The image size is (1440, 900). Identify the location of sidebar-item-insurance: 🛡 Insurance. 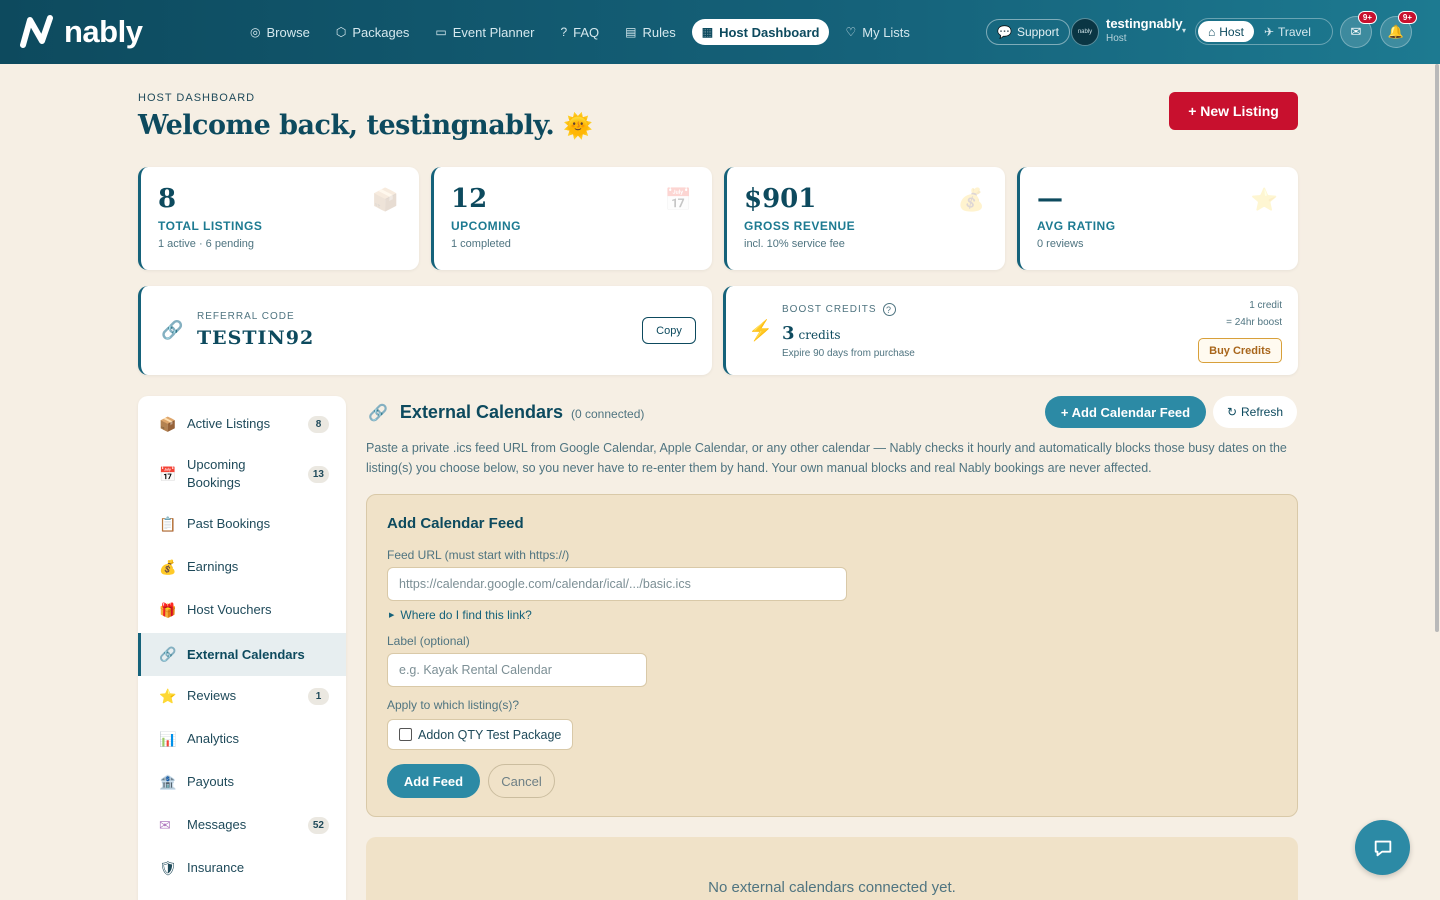
(242, 868).